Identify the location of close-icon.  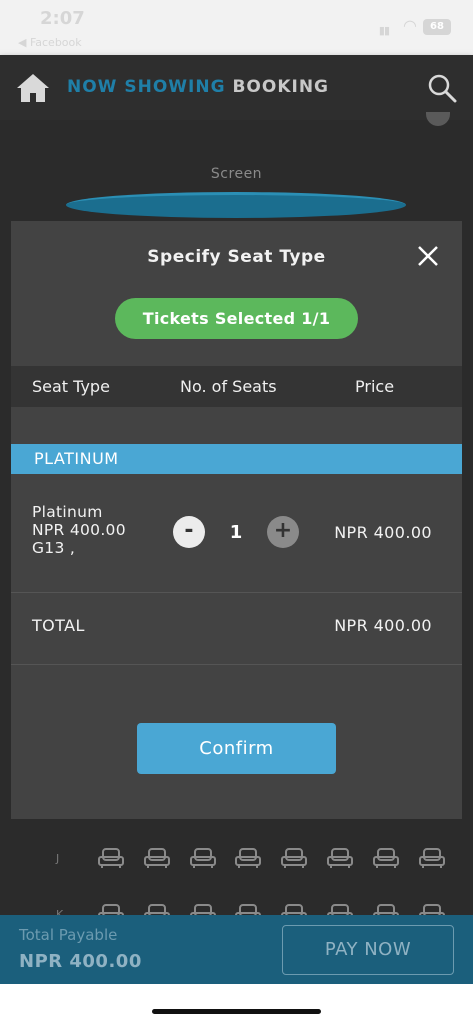
(428, 256).